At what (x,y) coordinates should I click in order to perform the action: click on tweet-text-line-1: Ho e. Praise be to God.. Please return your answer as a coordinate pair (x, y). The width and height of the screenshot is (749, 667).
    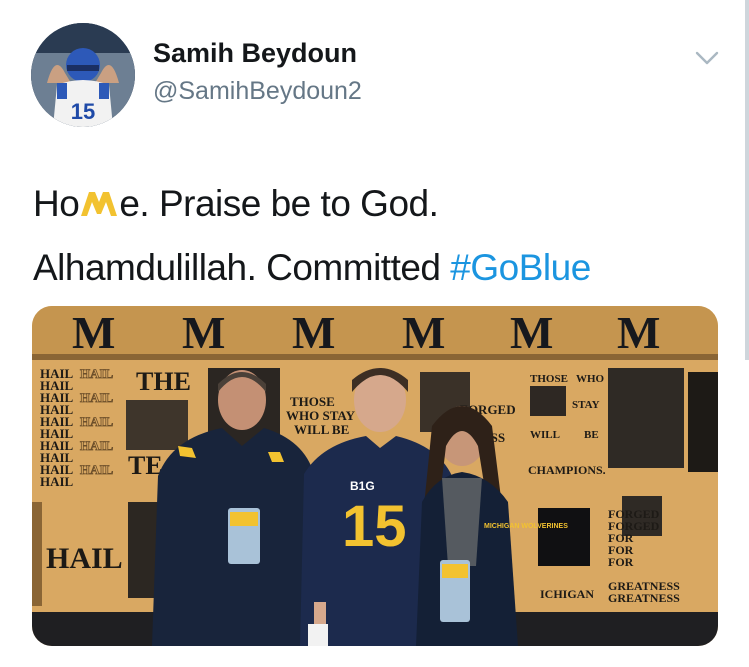
    Looking at the image, I should click on (378, 204).